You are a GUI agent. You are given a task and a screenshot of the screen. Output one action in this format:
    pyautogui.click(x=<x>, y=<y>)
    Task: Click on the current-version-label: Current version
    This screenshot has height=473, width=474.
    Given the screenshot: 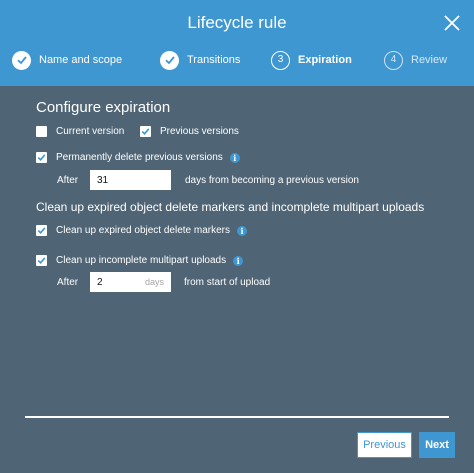 What is the action you would take?
    pyautogui.click(x=90, y=131)
    